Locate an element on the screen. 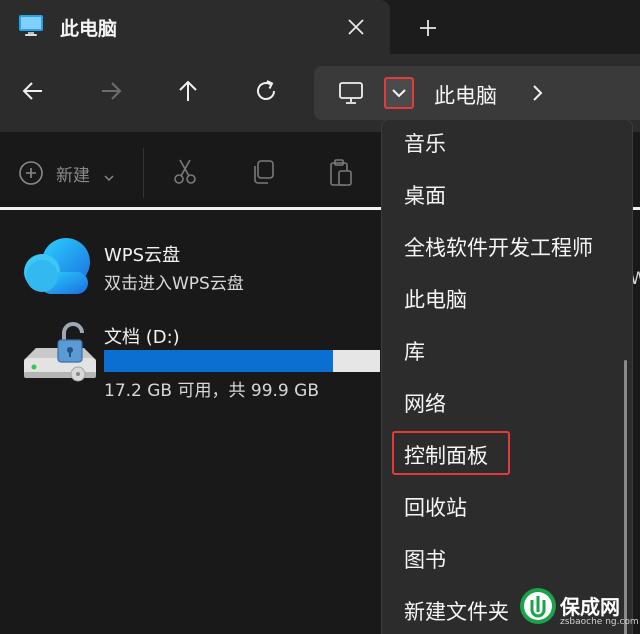 The width and height of the screenshot is (640, 634). paste-icon is located at coordinates (341, 175).